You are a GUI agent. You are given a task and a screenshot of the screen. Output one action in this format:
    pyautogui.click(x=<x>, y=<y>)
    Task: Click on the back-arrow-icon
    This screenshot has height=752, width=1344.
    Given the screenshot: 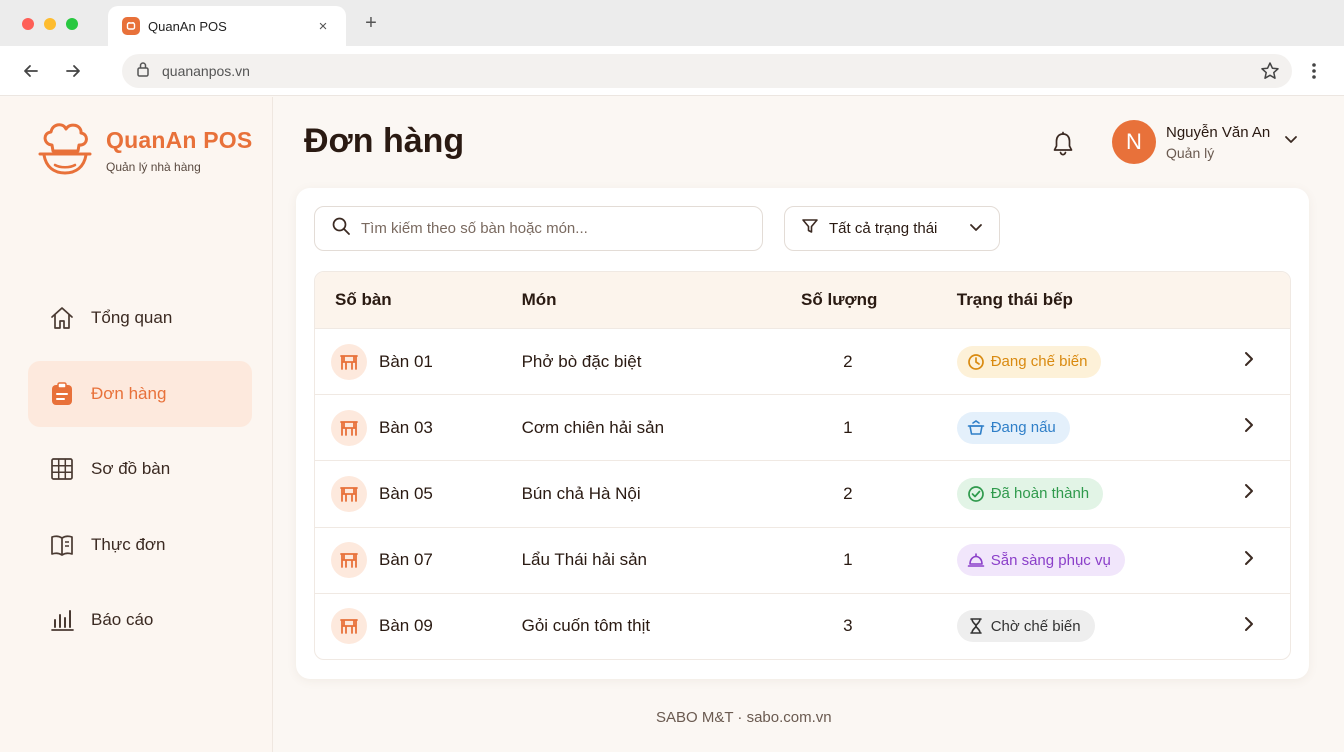 What is the action you would take?
    pyautogui.click(x=31, y=71)
    